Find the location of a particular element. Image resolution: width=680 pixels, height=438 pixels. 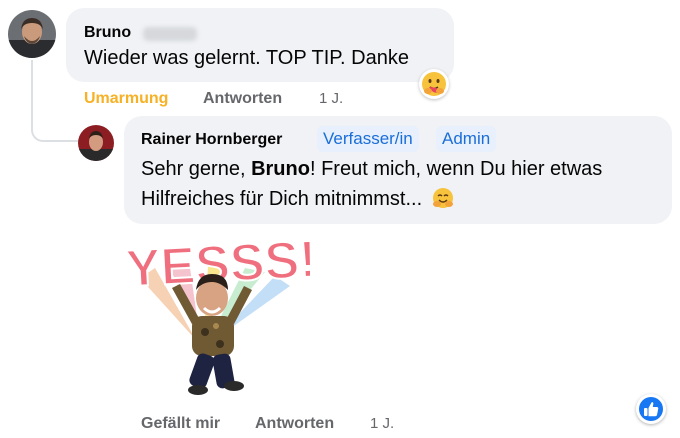

reply-timestamp: 1 J. is located at coordinates (382, 423).